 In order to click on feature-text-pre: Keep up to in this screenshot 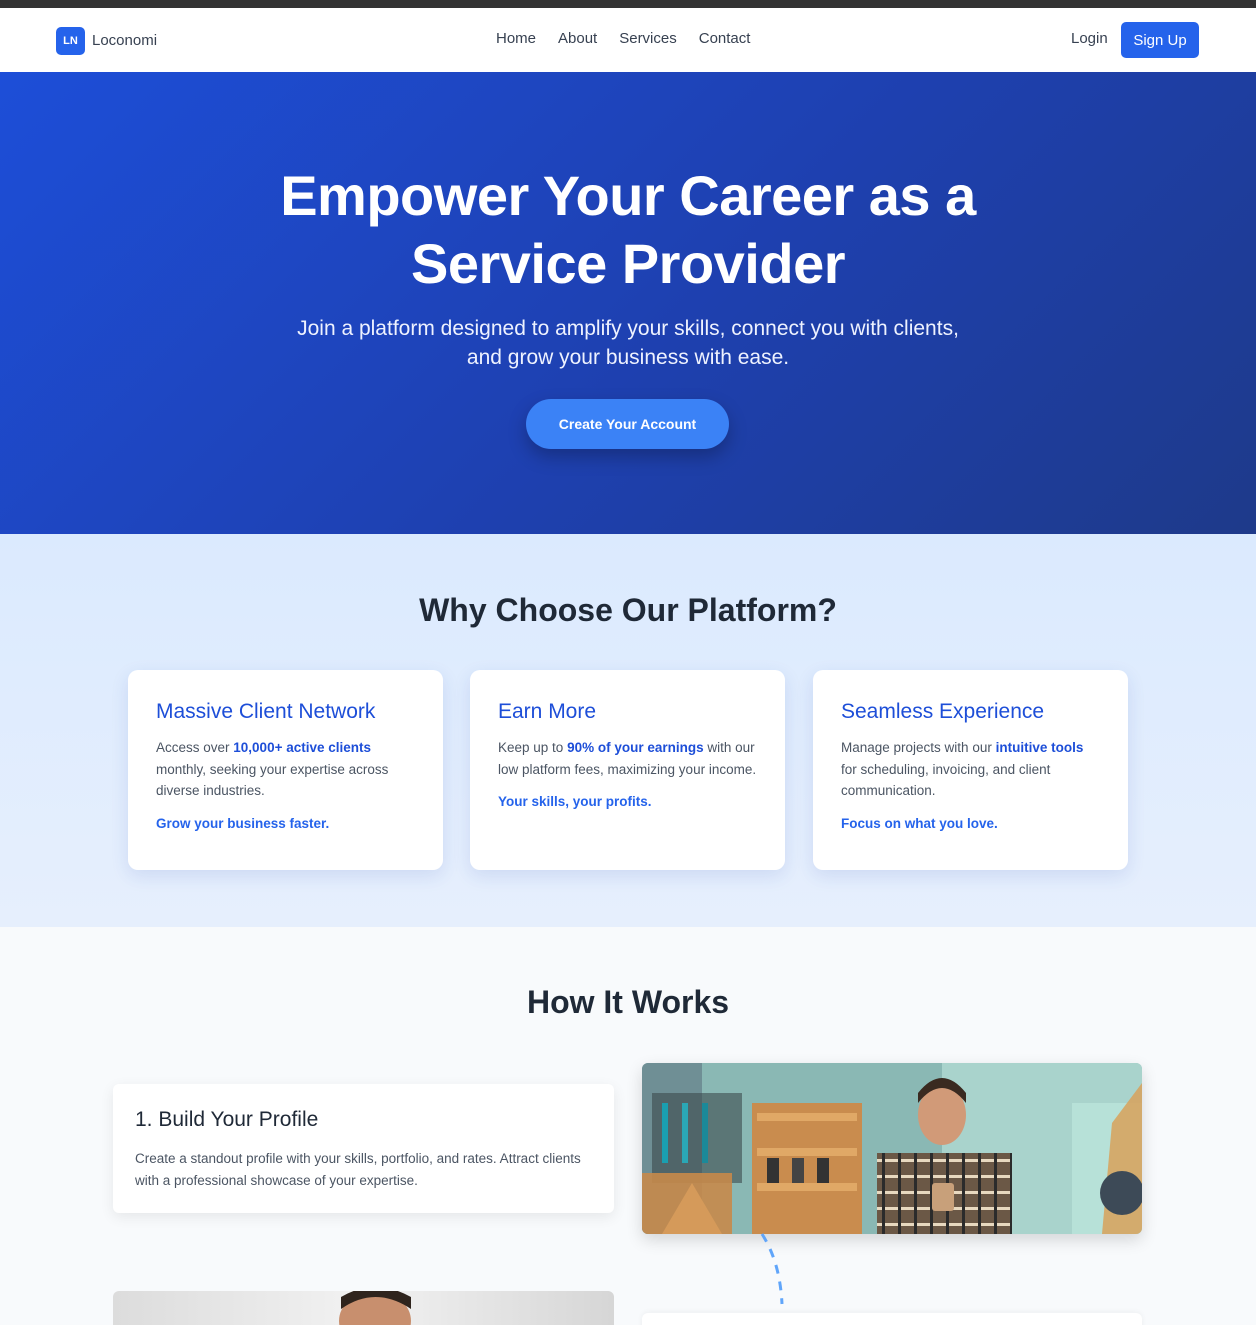, I will do `click(533, 747)`.